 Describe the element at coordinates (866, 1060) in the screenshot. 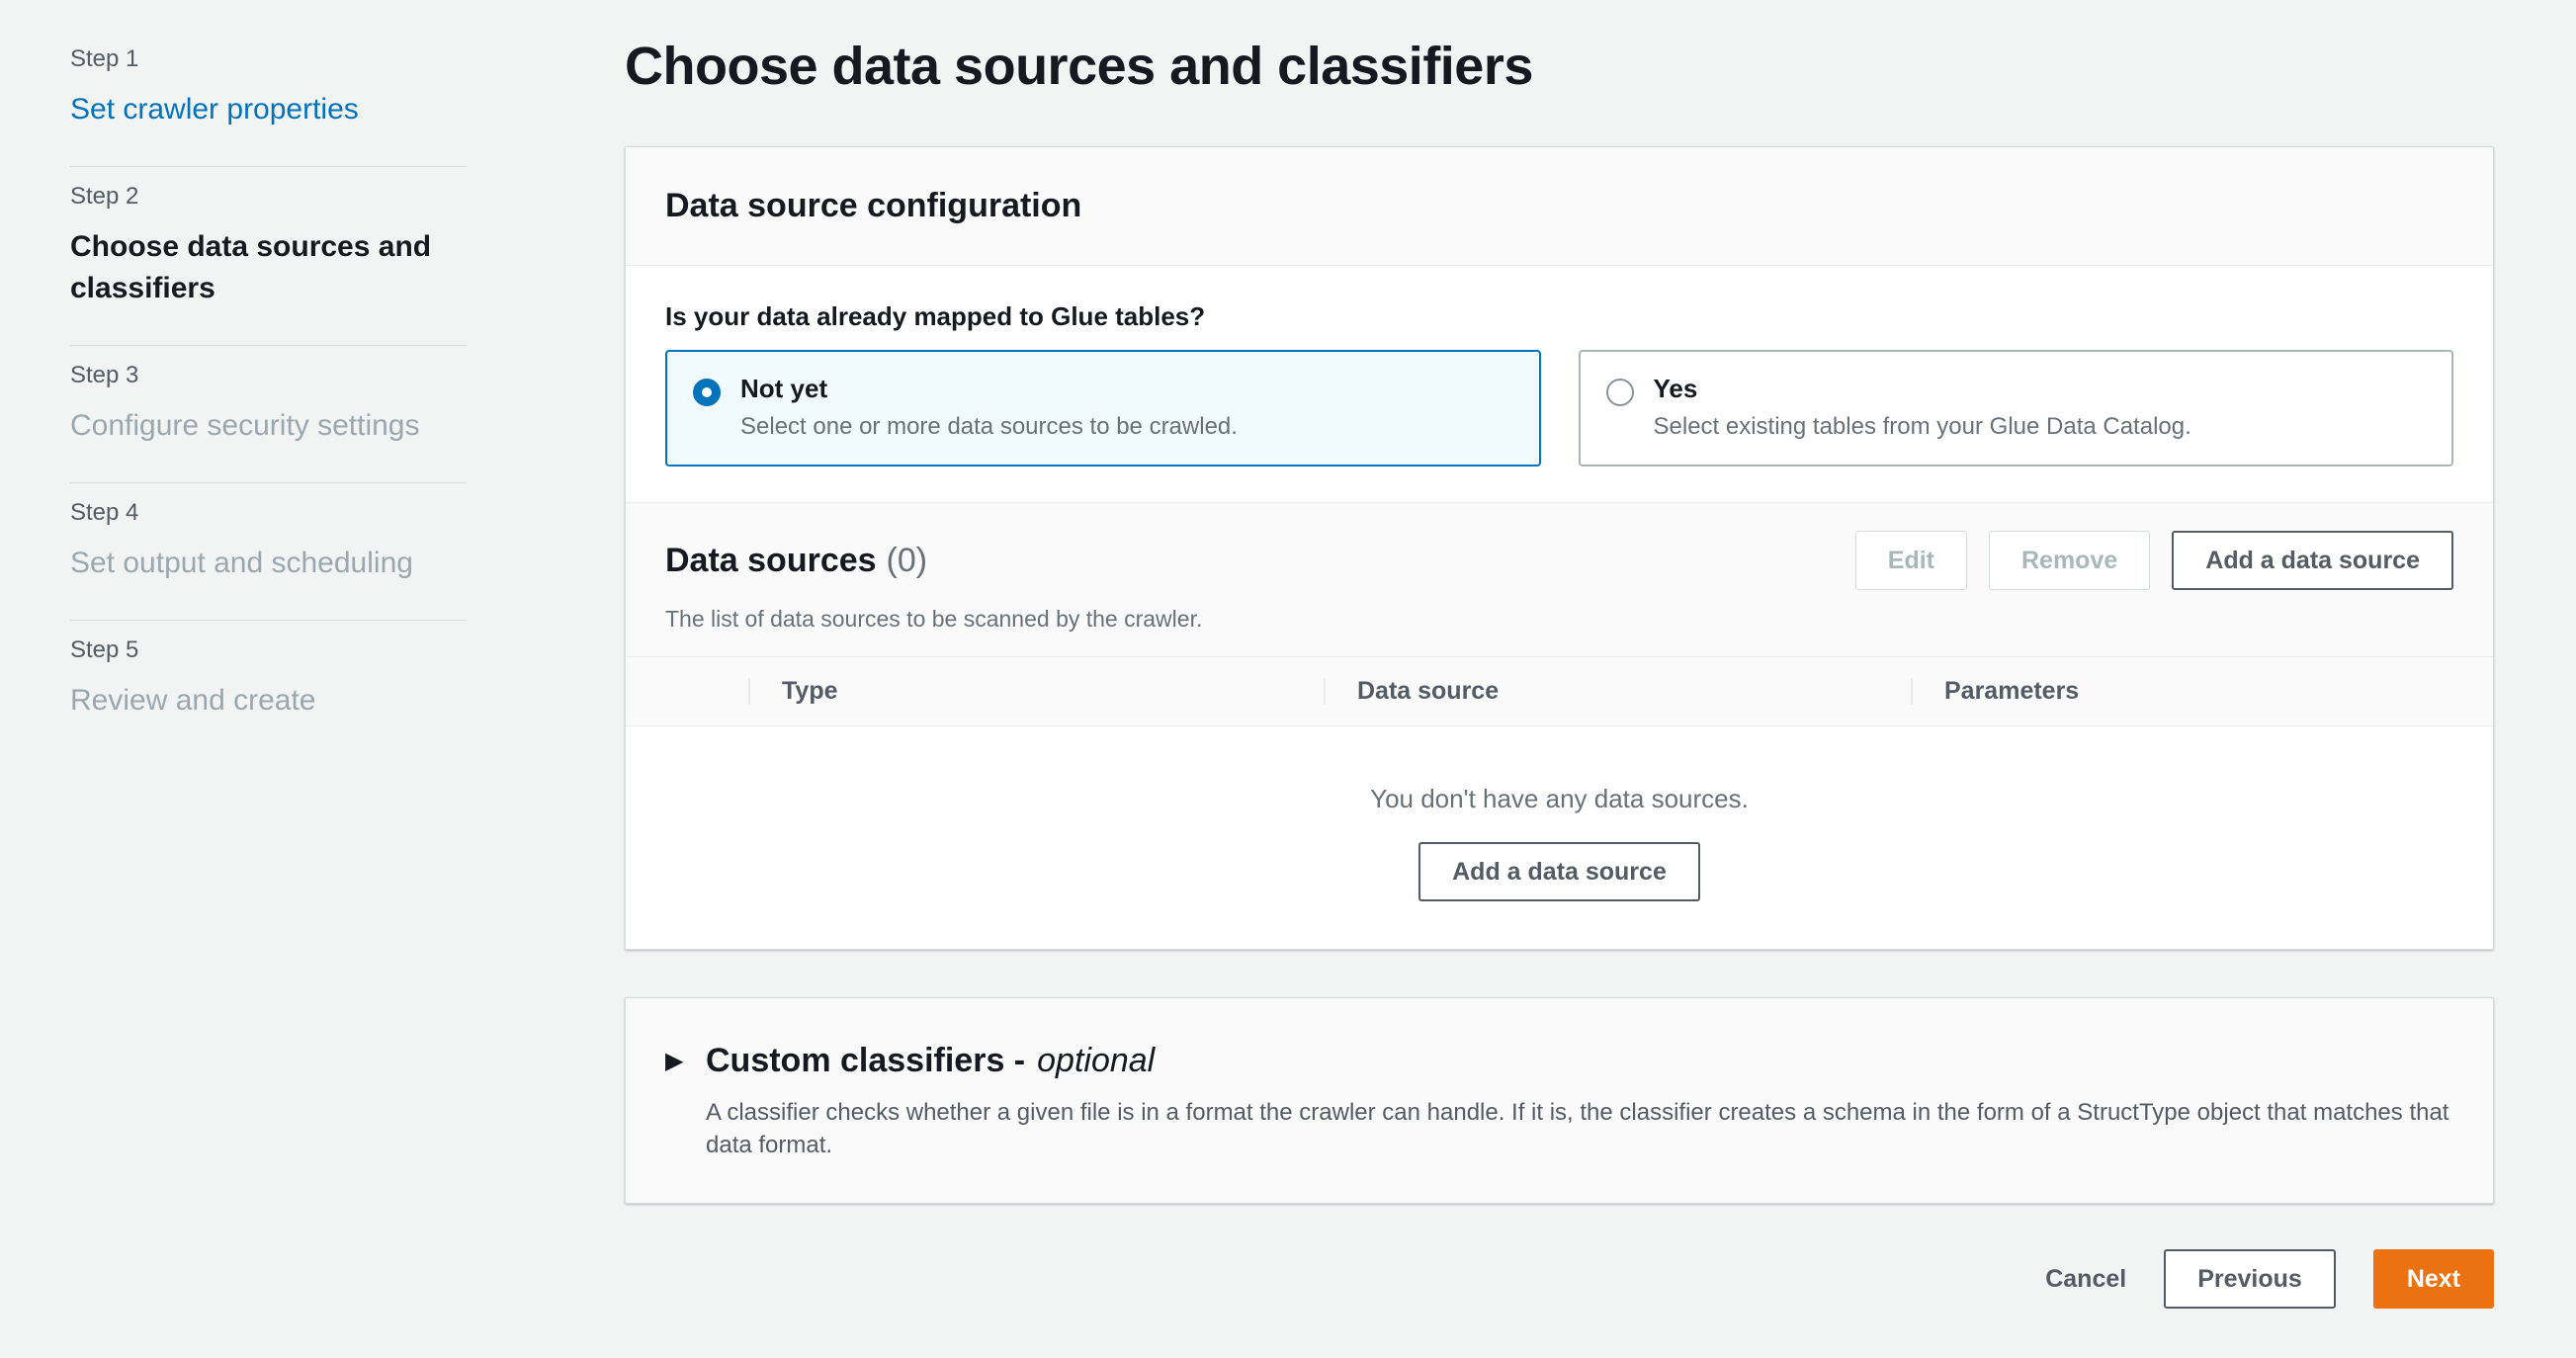

I see `custom-classifiers-title: Custom classifiers -` at that location.